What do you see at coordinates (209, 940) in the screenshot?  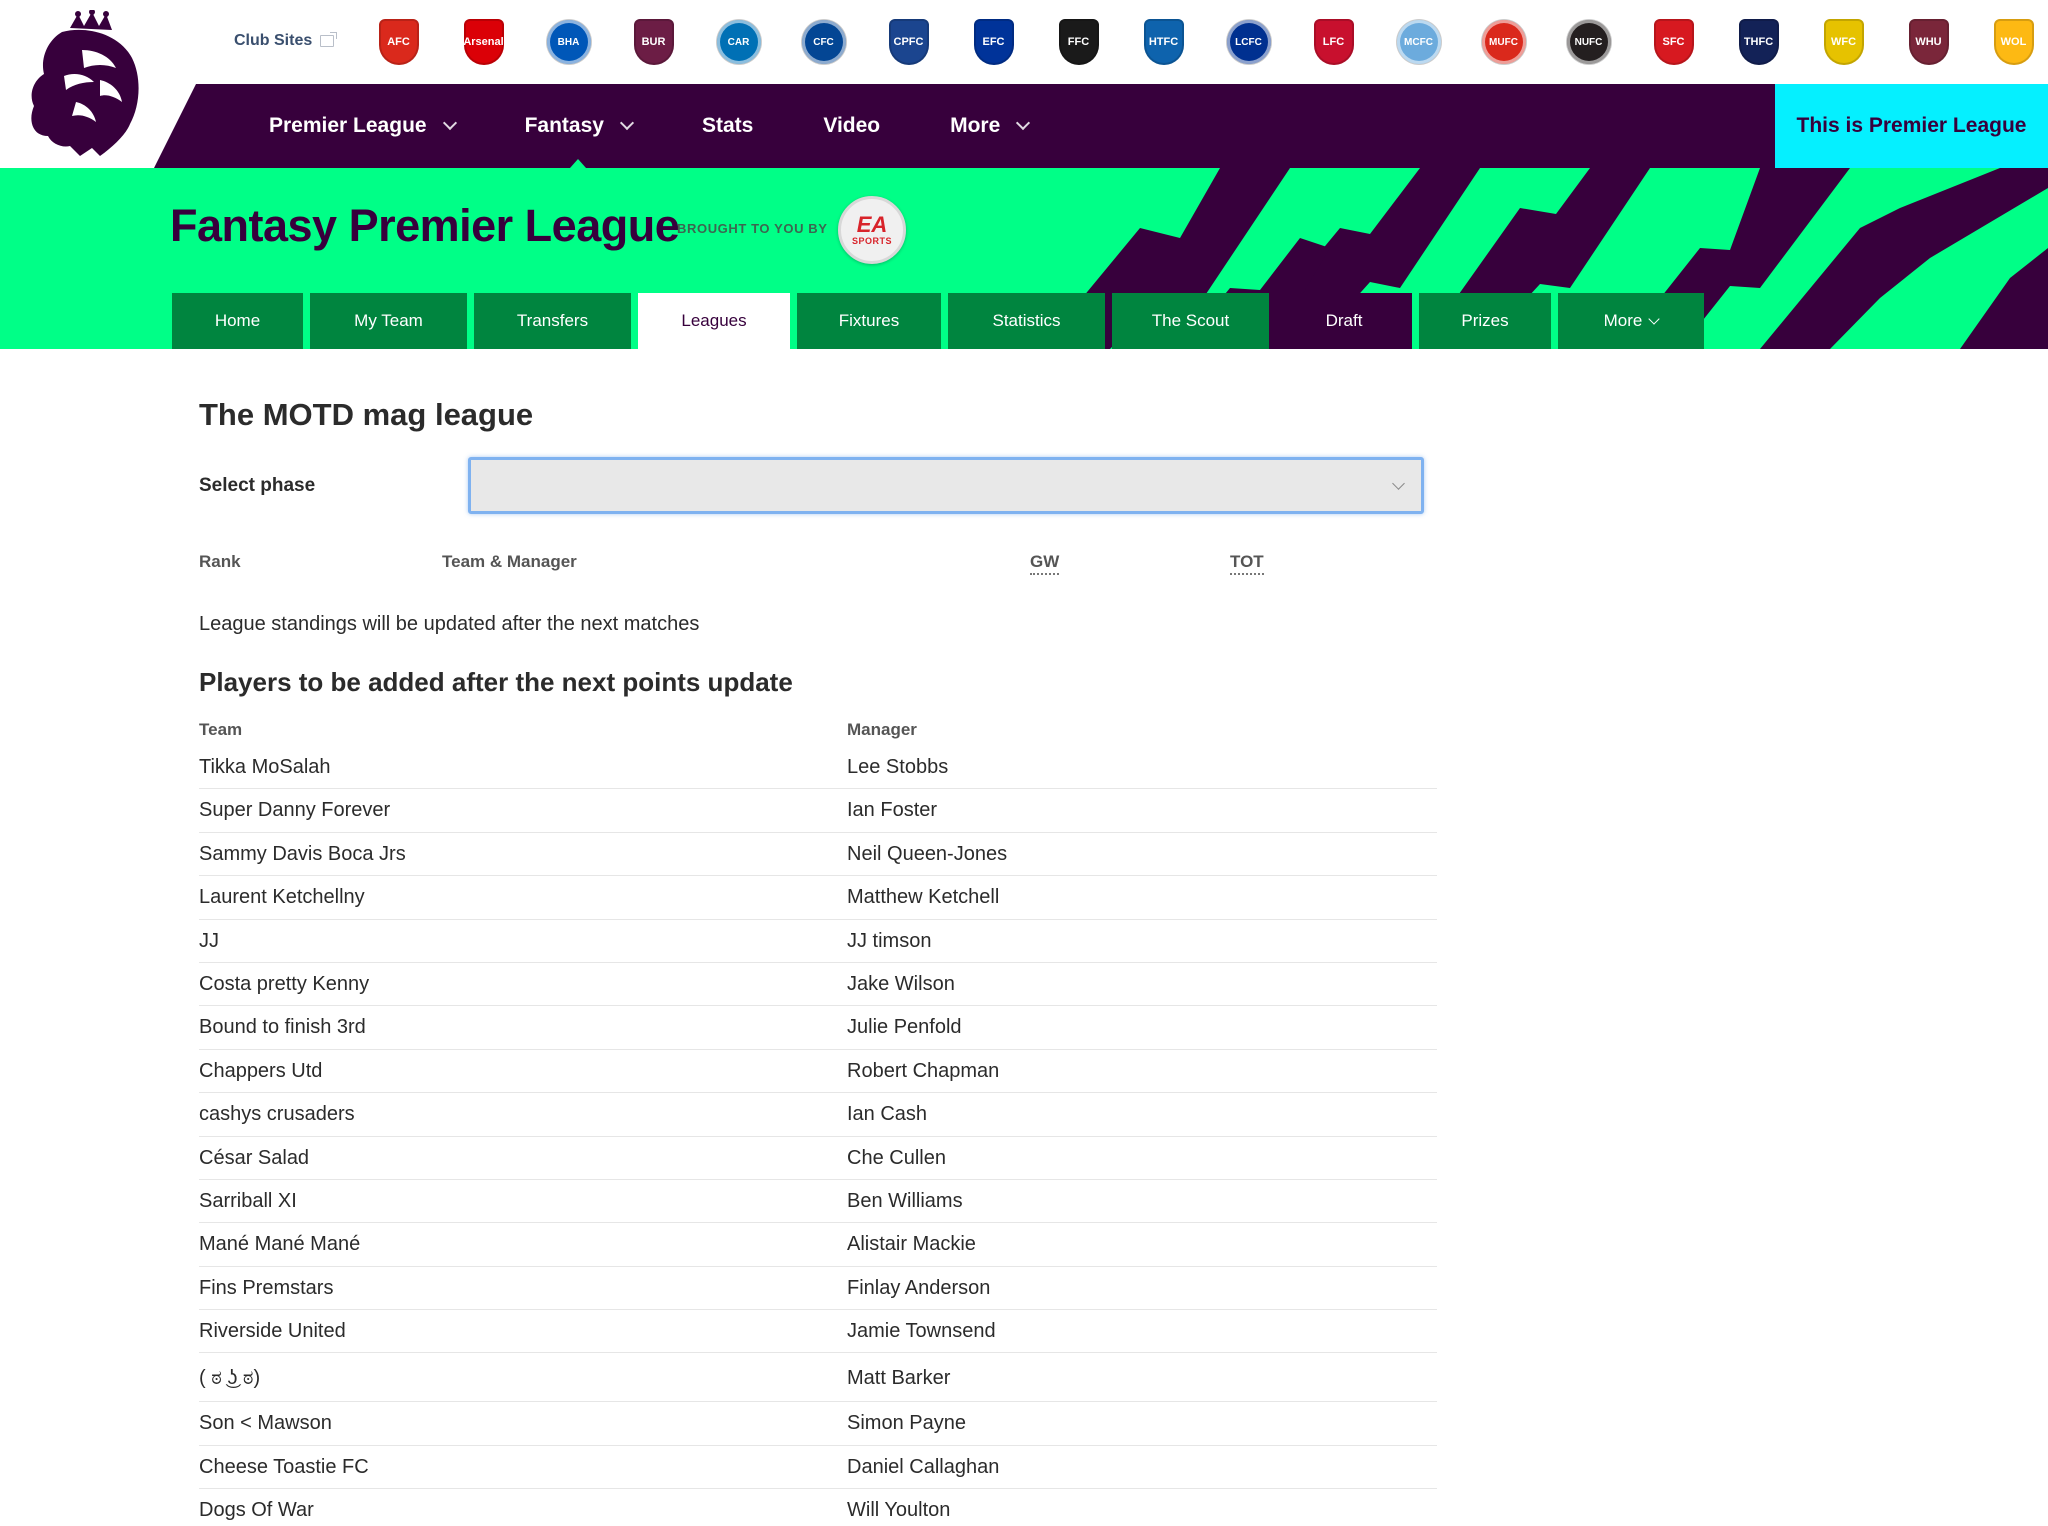 I see `team-name: JJ` at bounding box center [209, 940].